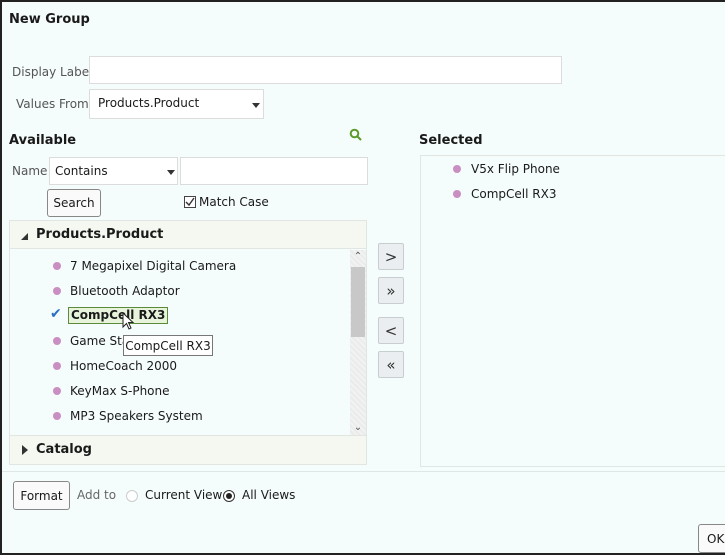 Image resolution: width=725 pixels, height=555 pixels. I want to click on selected-heading: Selected, so click(451, 140).